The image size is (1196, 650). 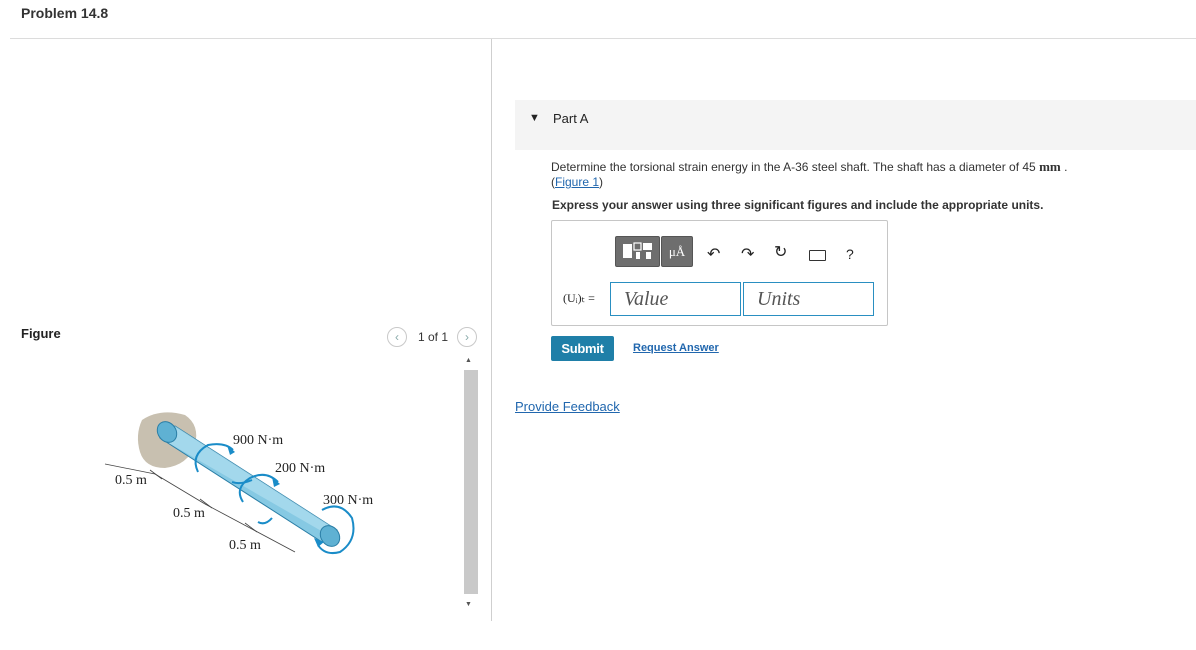 What do you see at coordinates (676, 348) in the screenshot?
I see `request-answer-link: Request Answer` at bounding box center [676, 348].